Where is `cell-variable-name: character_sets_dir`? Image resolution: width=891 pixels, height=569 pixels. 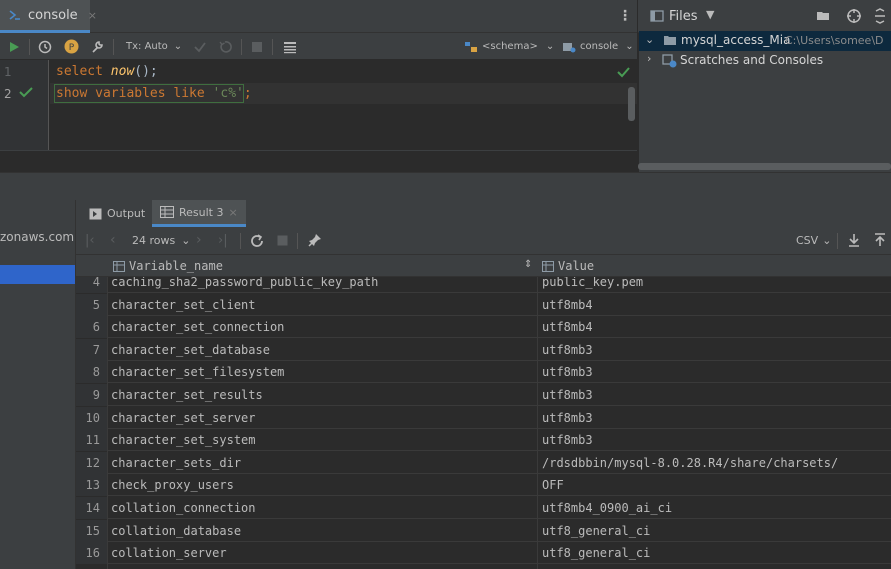
cell-variable-name: character_sets_dir is located at coordinates (176, 463).